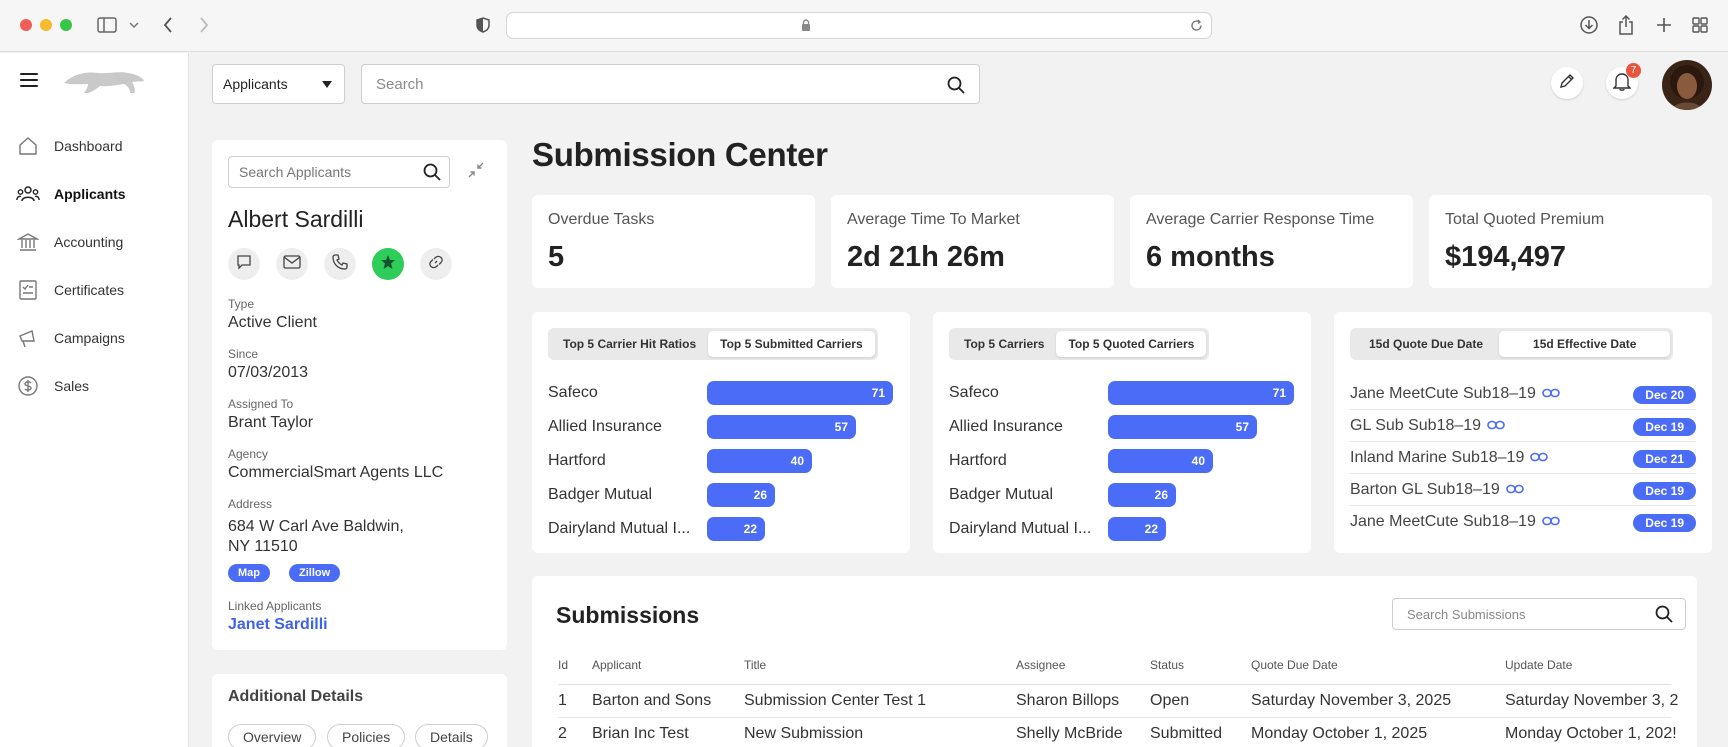  I want to click on bar-row: Allied Insurance 57, so click(1124, 427).